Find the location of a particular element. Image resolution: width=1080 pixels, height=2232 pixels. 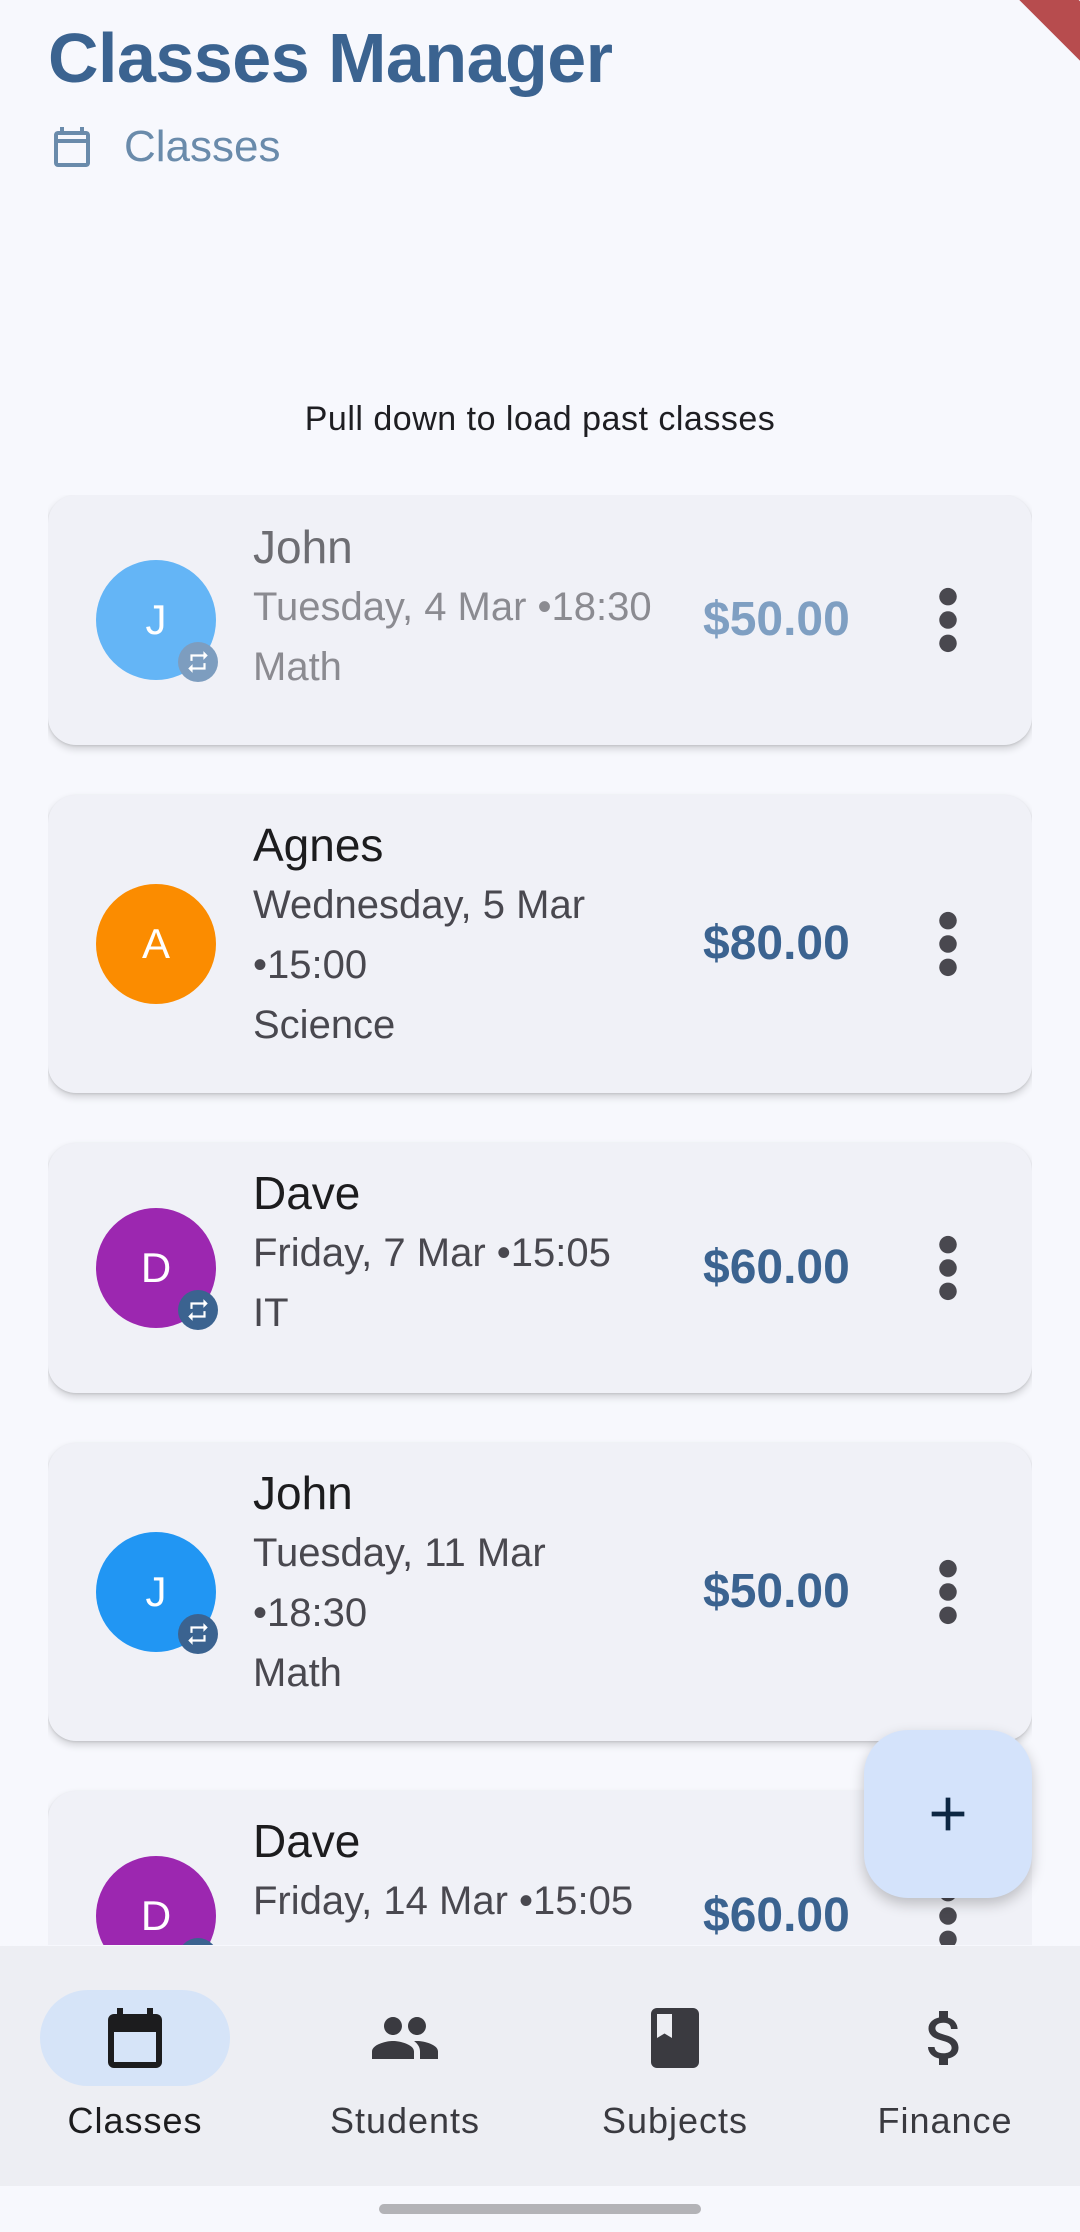

class-date: Wednesday, 5 Mar is located at coordinates (419, 905).